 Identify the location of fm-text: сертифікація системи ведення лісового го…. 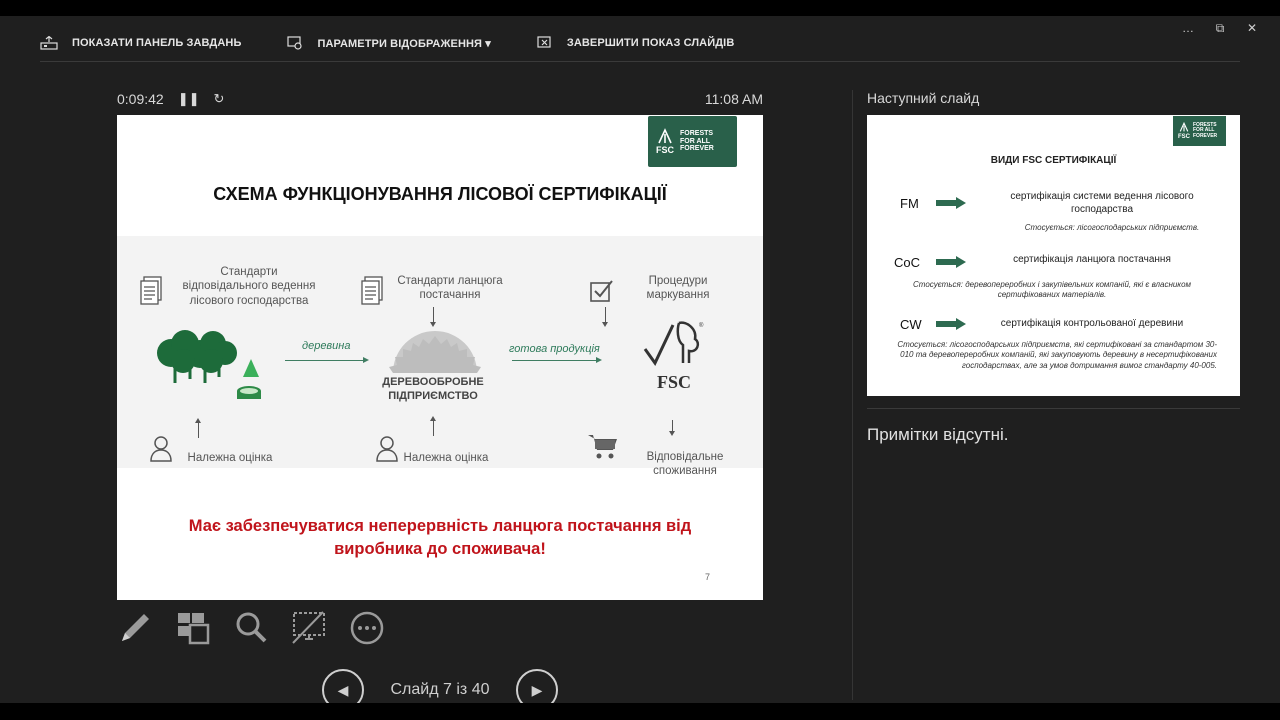
(1102, 203).